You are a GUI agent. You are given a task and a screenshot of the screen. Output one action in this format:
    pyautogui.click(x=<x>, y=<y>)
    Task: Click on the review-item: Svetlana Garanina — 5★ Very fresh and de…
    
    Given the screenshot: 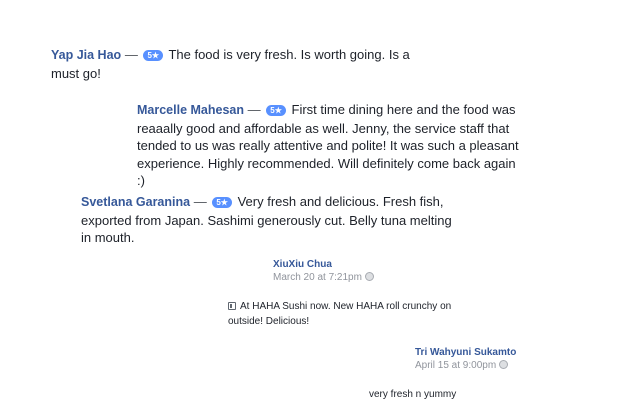 What is the action you would take?
    pyautogui.click(x=272, y=220)
    